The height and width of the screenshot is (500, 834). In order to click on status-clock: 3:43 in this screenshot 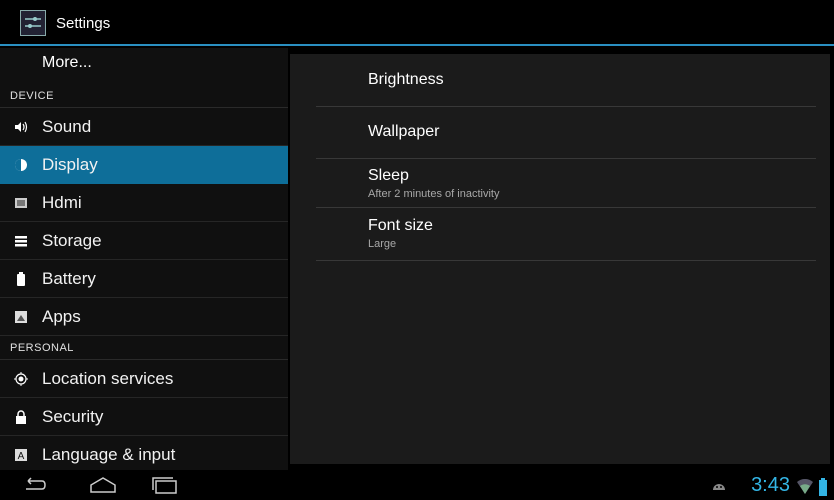, I will do `click(770, 485)`.